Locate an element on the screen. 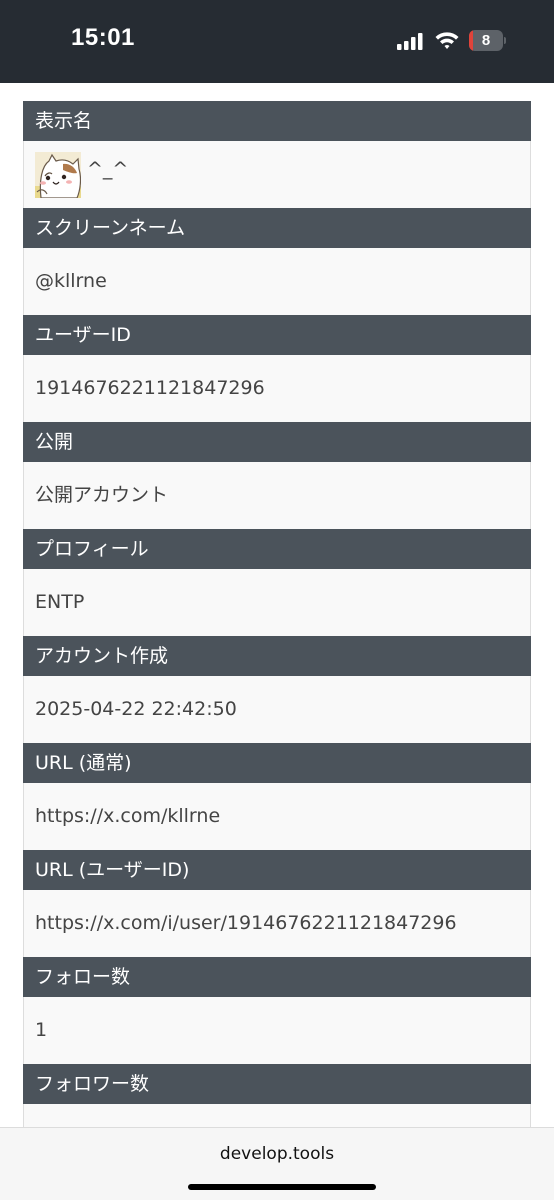  cellular-signal-icon is located at coordinates (410, 41).